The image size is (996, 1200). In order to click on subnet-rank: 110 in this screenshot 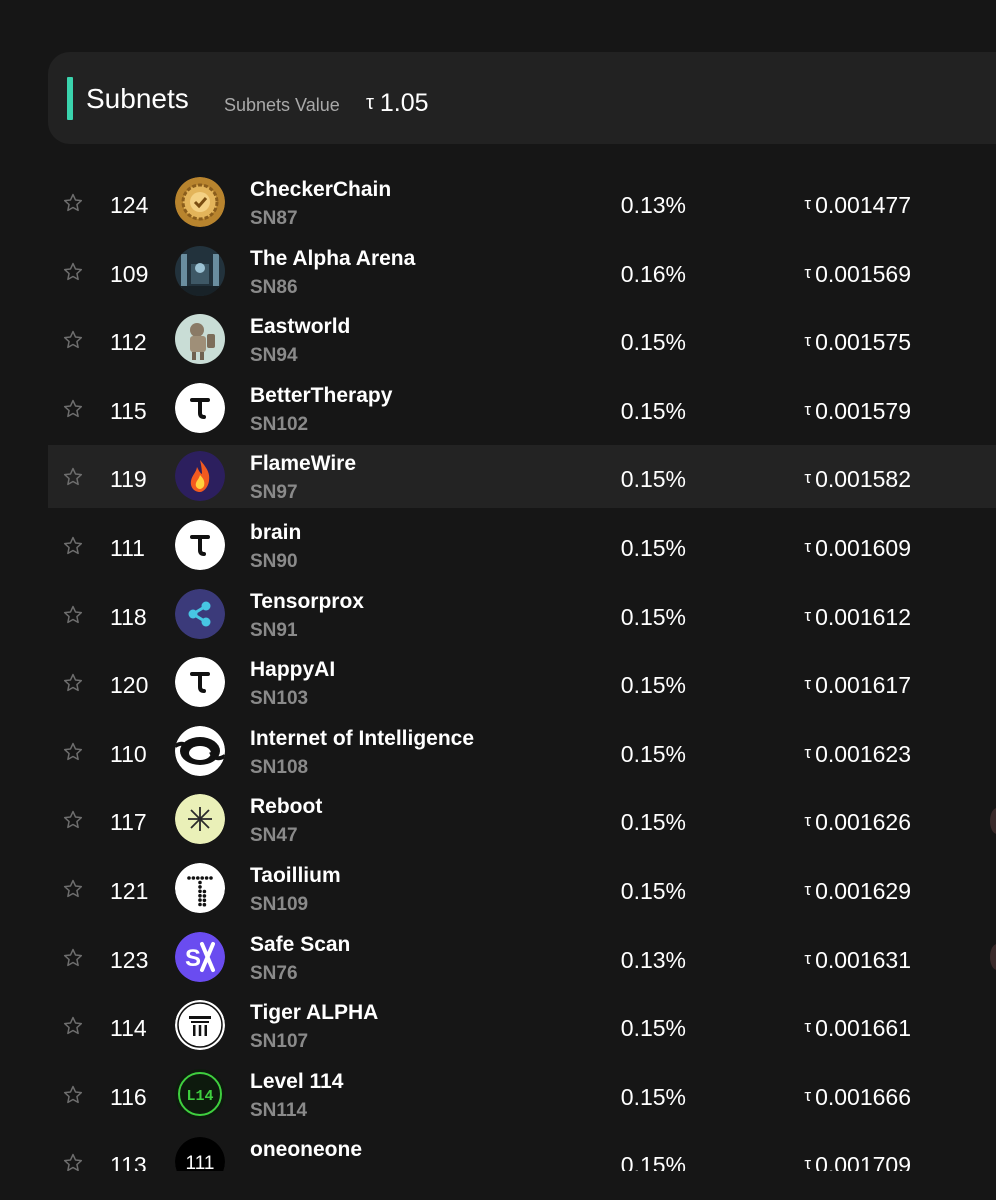, I will do `click(128, 753)`.